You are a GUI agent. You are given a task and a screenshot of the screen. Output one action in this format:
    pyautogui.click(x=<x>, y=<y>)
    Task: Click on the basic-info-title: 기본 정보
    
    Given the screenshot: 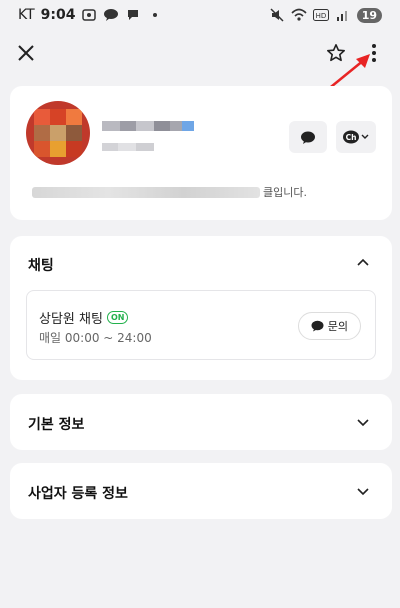 What is the action you would take?
    pyautogui.click(x=56, y=425)
    